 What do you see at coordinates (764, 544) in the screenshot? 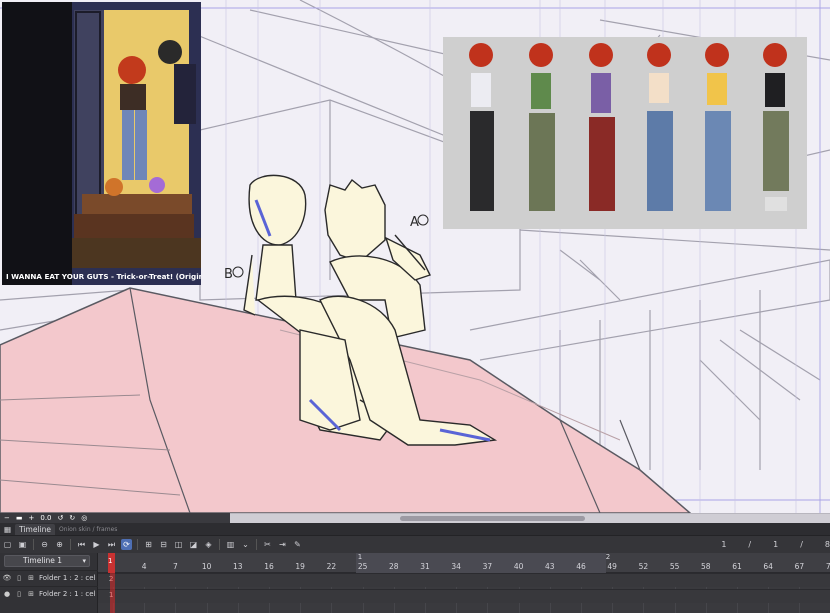
I see `frame-counter: 1 / 1 / 8` at bounding box center [764, 544].